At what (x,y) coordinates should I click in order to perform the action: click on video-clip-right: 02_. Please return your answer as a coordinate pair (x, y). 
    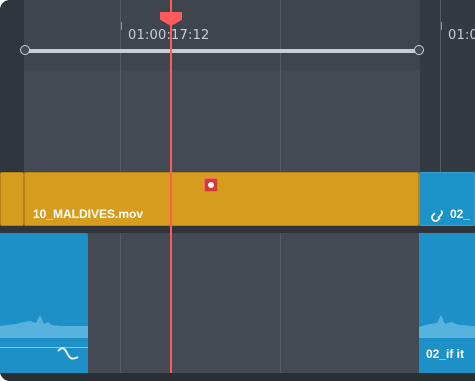
    Looking at the image, I should click on (447, 199).